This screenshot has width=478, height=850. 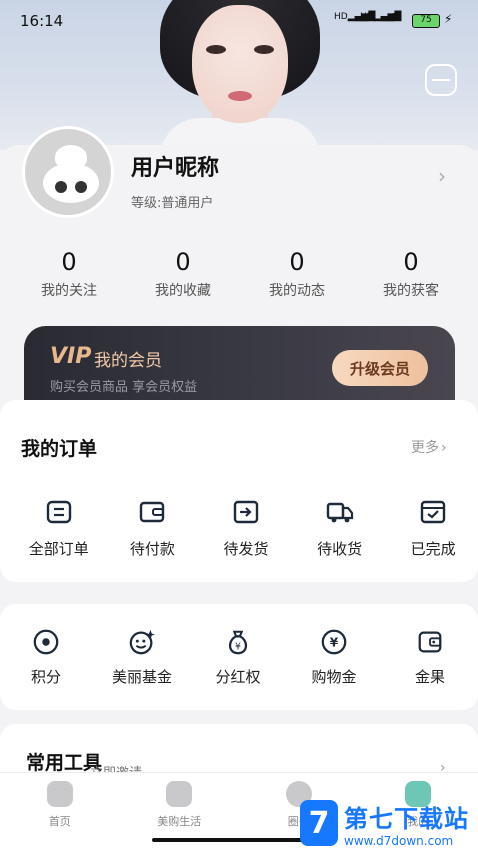 What do you see at coordinates (411, 291) in the screenshot?
I see `stat-label: 我的获客` at bounding box center [411, 291].